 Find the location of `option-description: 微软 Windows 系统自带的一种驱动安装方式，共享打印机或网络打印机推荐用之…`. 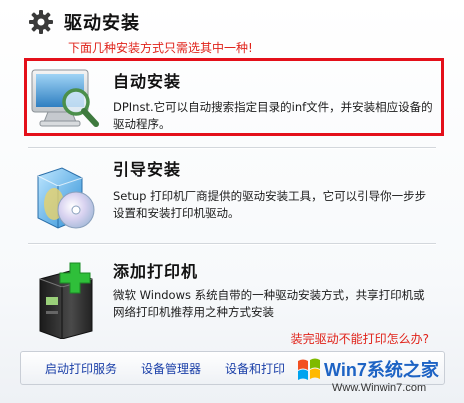

option-description: 微软 Windows 系统自带的一种驱动安装方式，共享打印机或网络打印机推荐用之… is located at coordinates (269, 303).